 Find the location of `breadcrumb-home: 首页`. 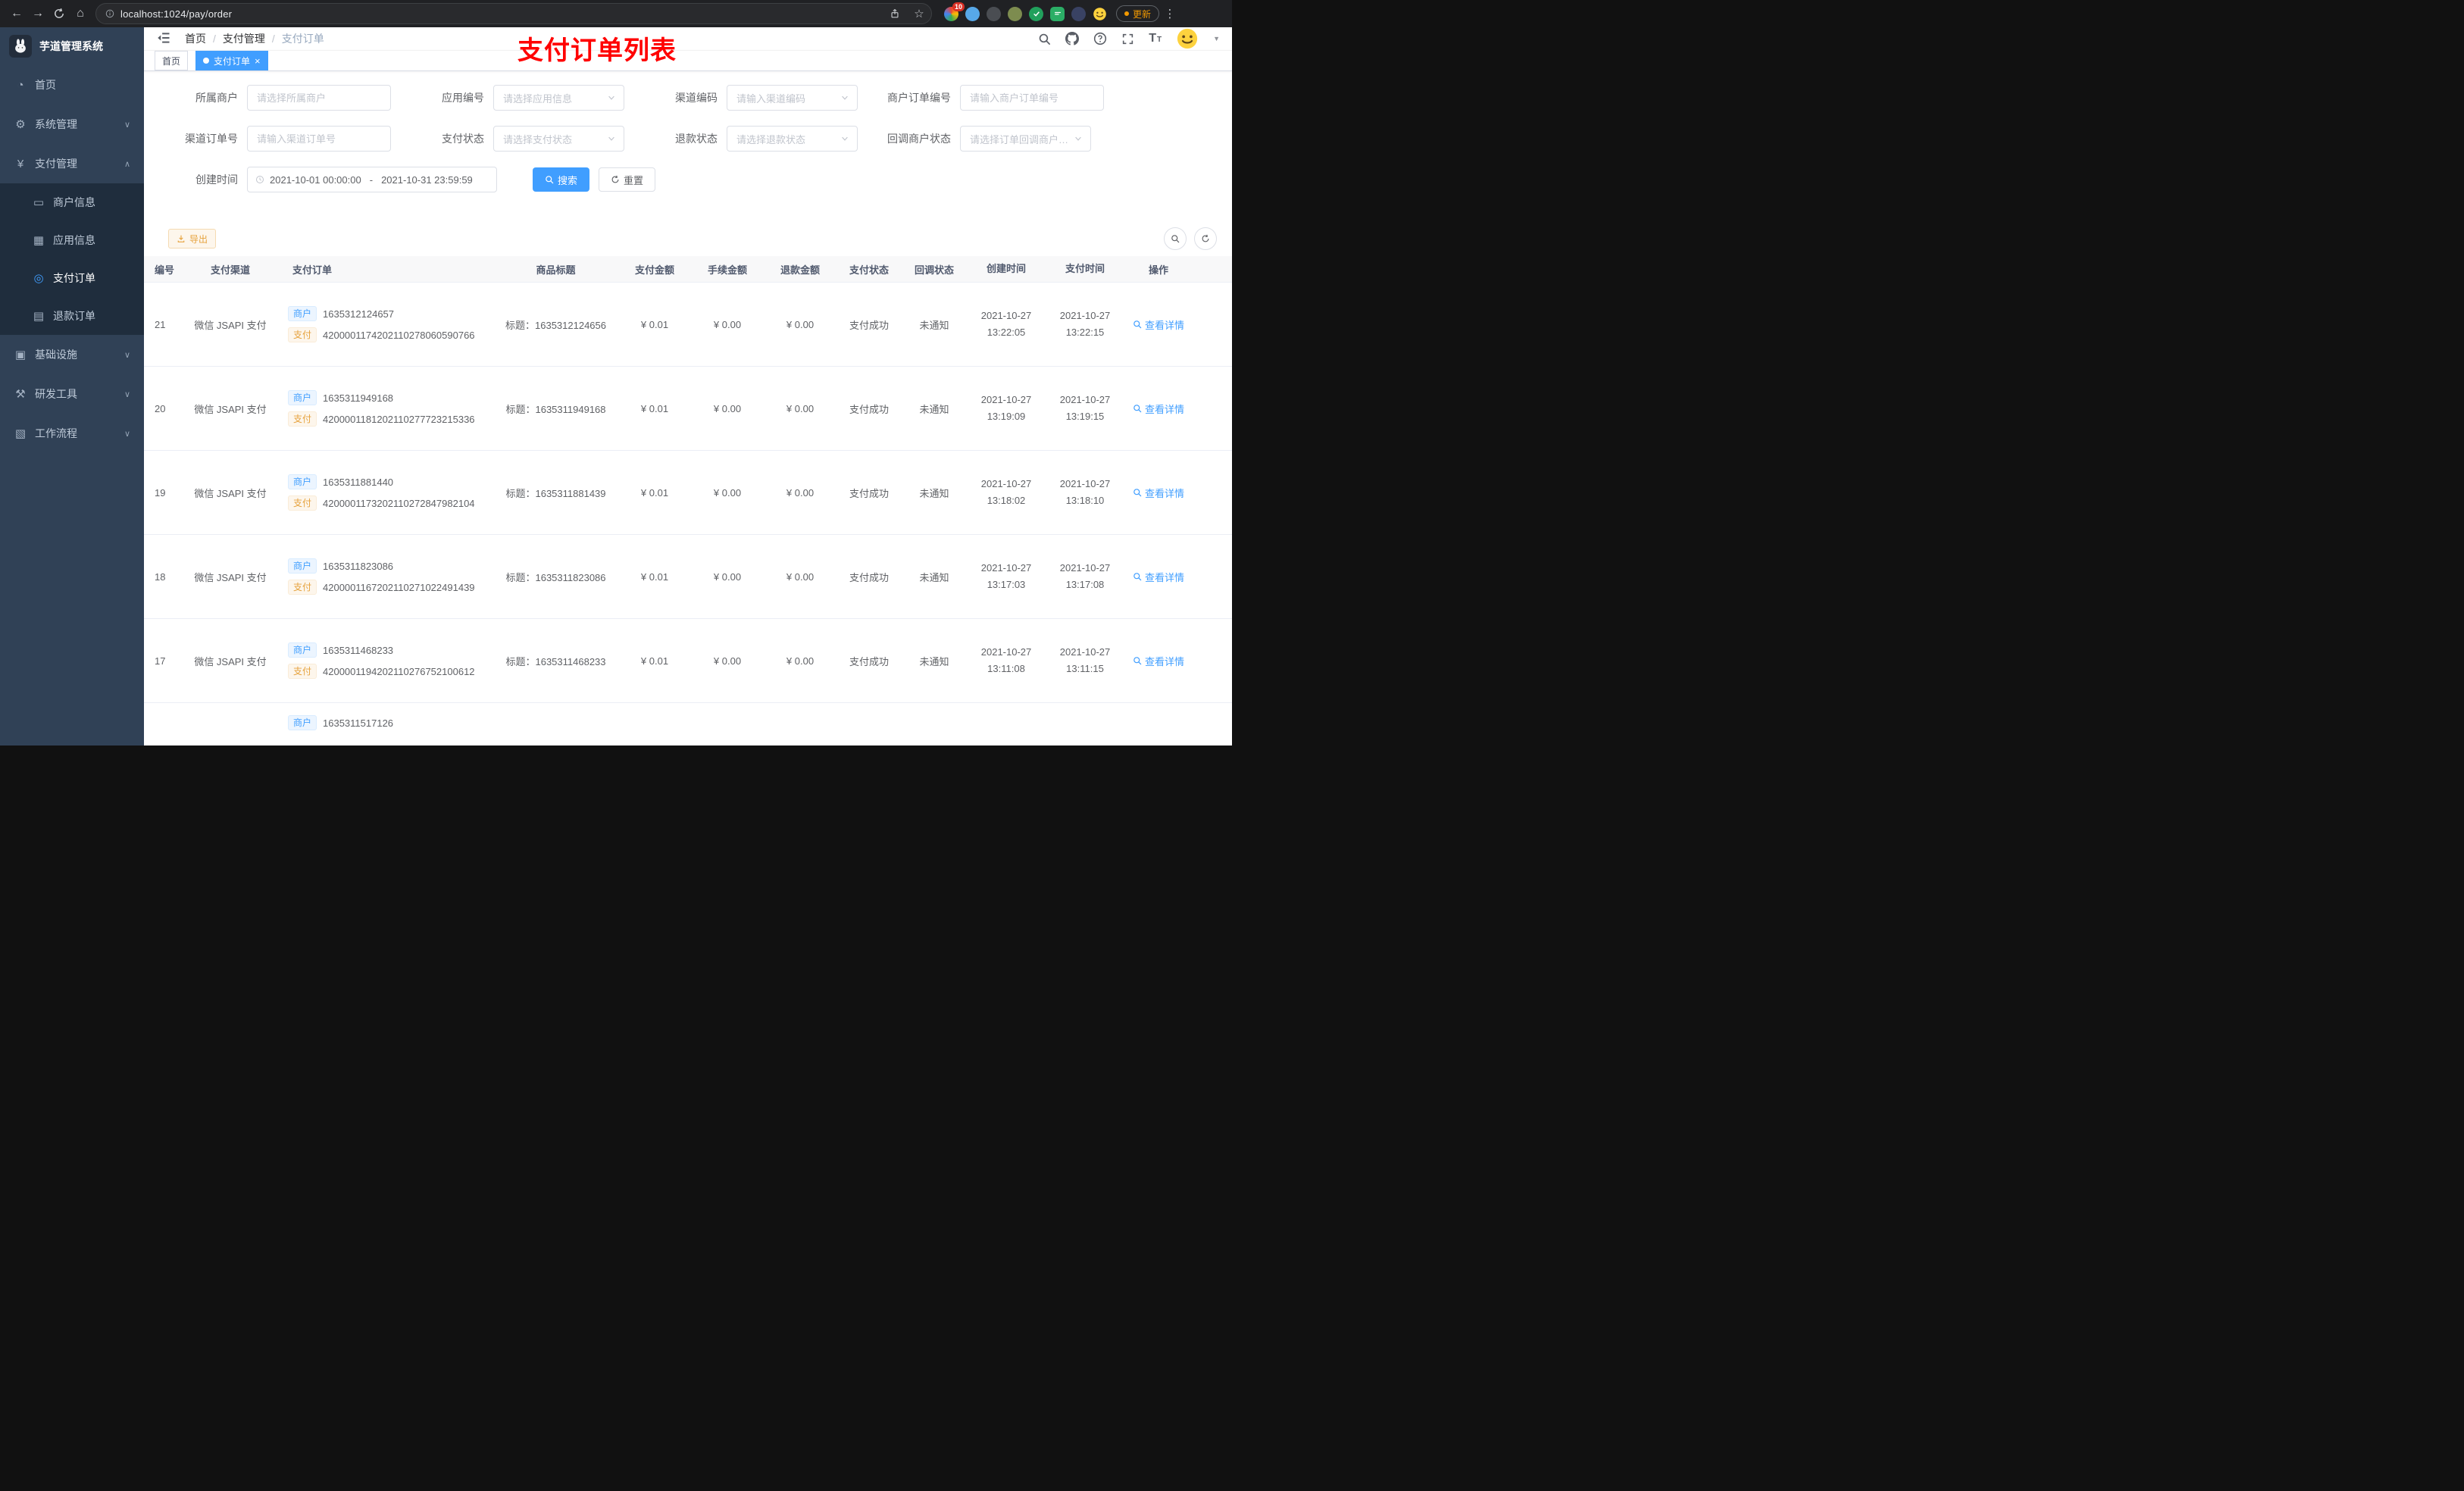

breadcrumb-home: 首页 is located at coordinates (195, 38).